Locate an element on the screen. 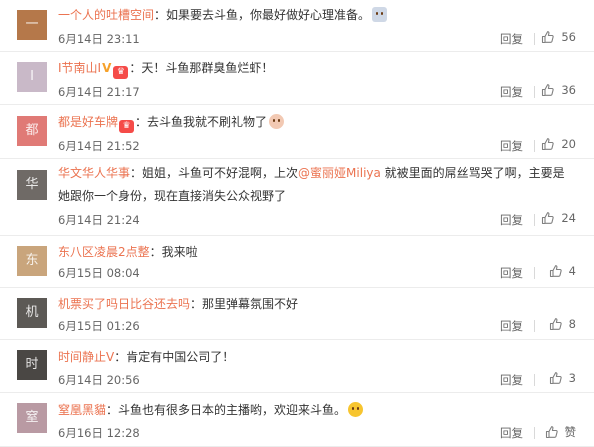 This screenshot has width=594, height=447. comment-content: 那里弹幕氛围不好 is located at coordinates (250, 304).